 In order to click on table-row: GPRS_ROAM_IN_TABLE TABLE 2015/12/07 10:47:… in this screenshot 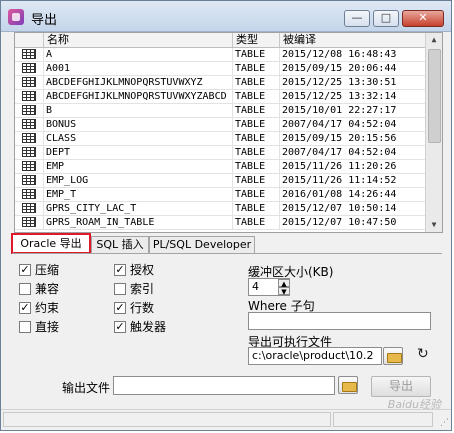, I will do `click(220, 223)`.